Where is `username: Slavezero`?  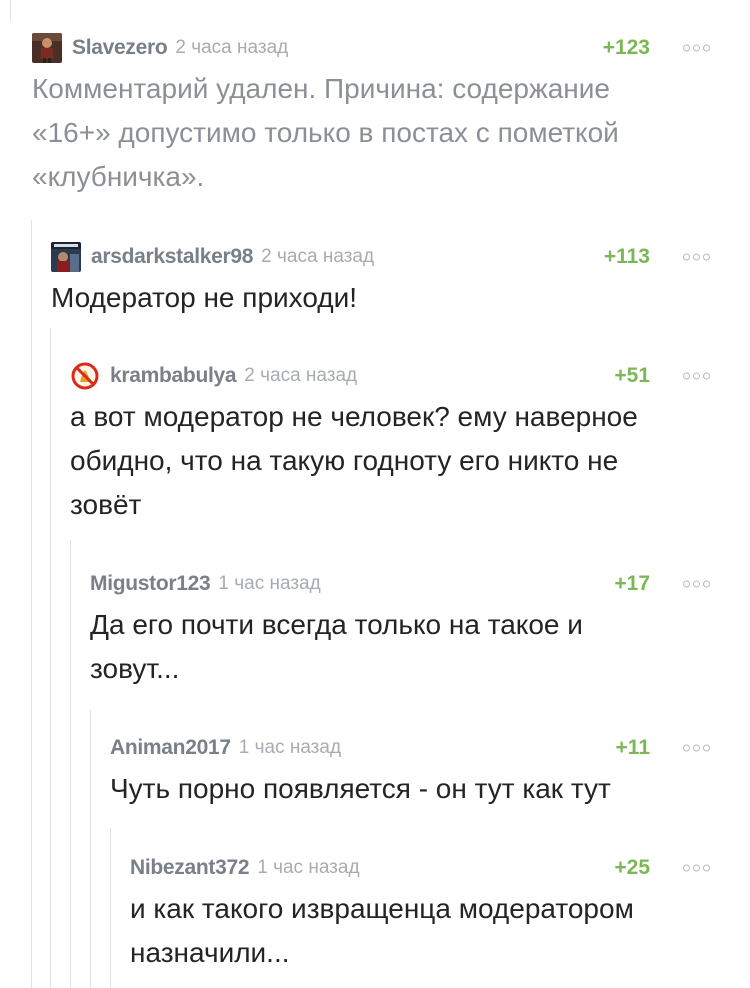
username: Slavezero is located at coordinates (120, 48).